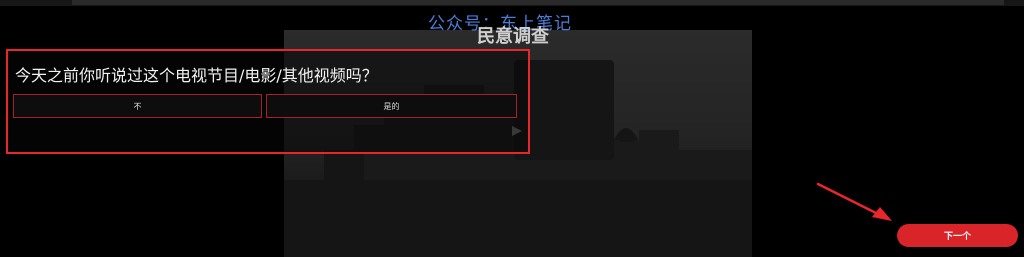 This screenshot has height=257, width=1024. What do you see at coordinates (196, 75) in the screenshot?
I see `question-text: 今天之前你听说过这个电视节目/电影/其他视频吗？` at bounding box center [196, 75].